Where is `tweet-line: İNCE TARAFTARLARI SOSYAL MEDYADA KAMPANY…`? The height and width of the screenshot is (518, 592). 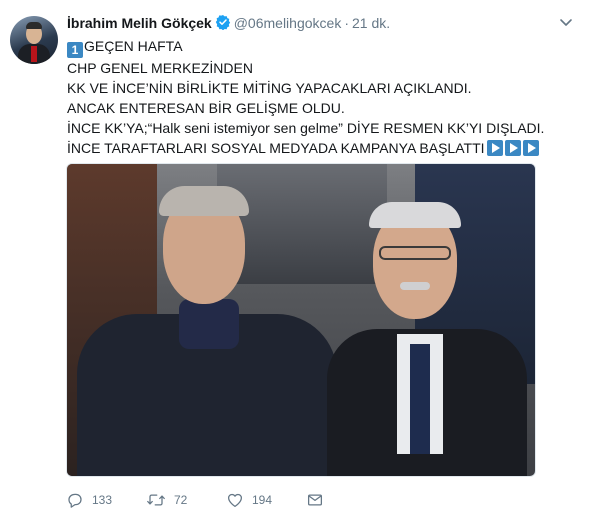 tweet-line: İNCE TARAFTARLARI SOSYAL MEDYADA KAMPANY… is located at coordinates (317, 148).